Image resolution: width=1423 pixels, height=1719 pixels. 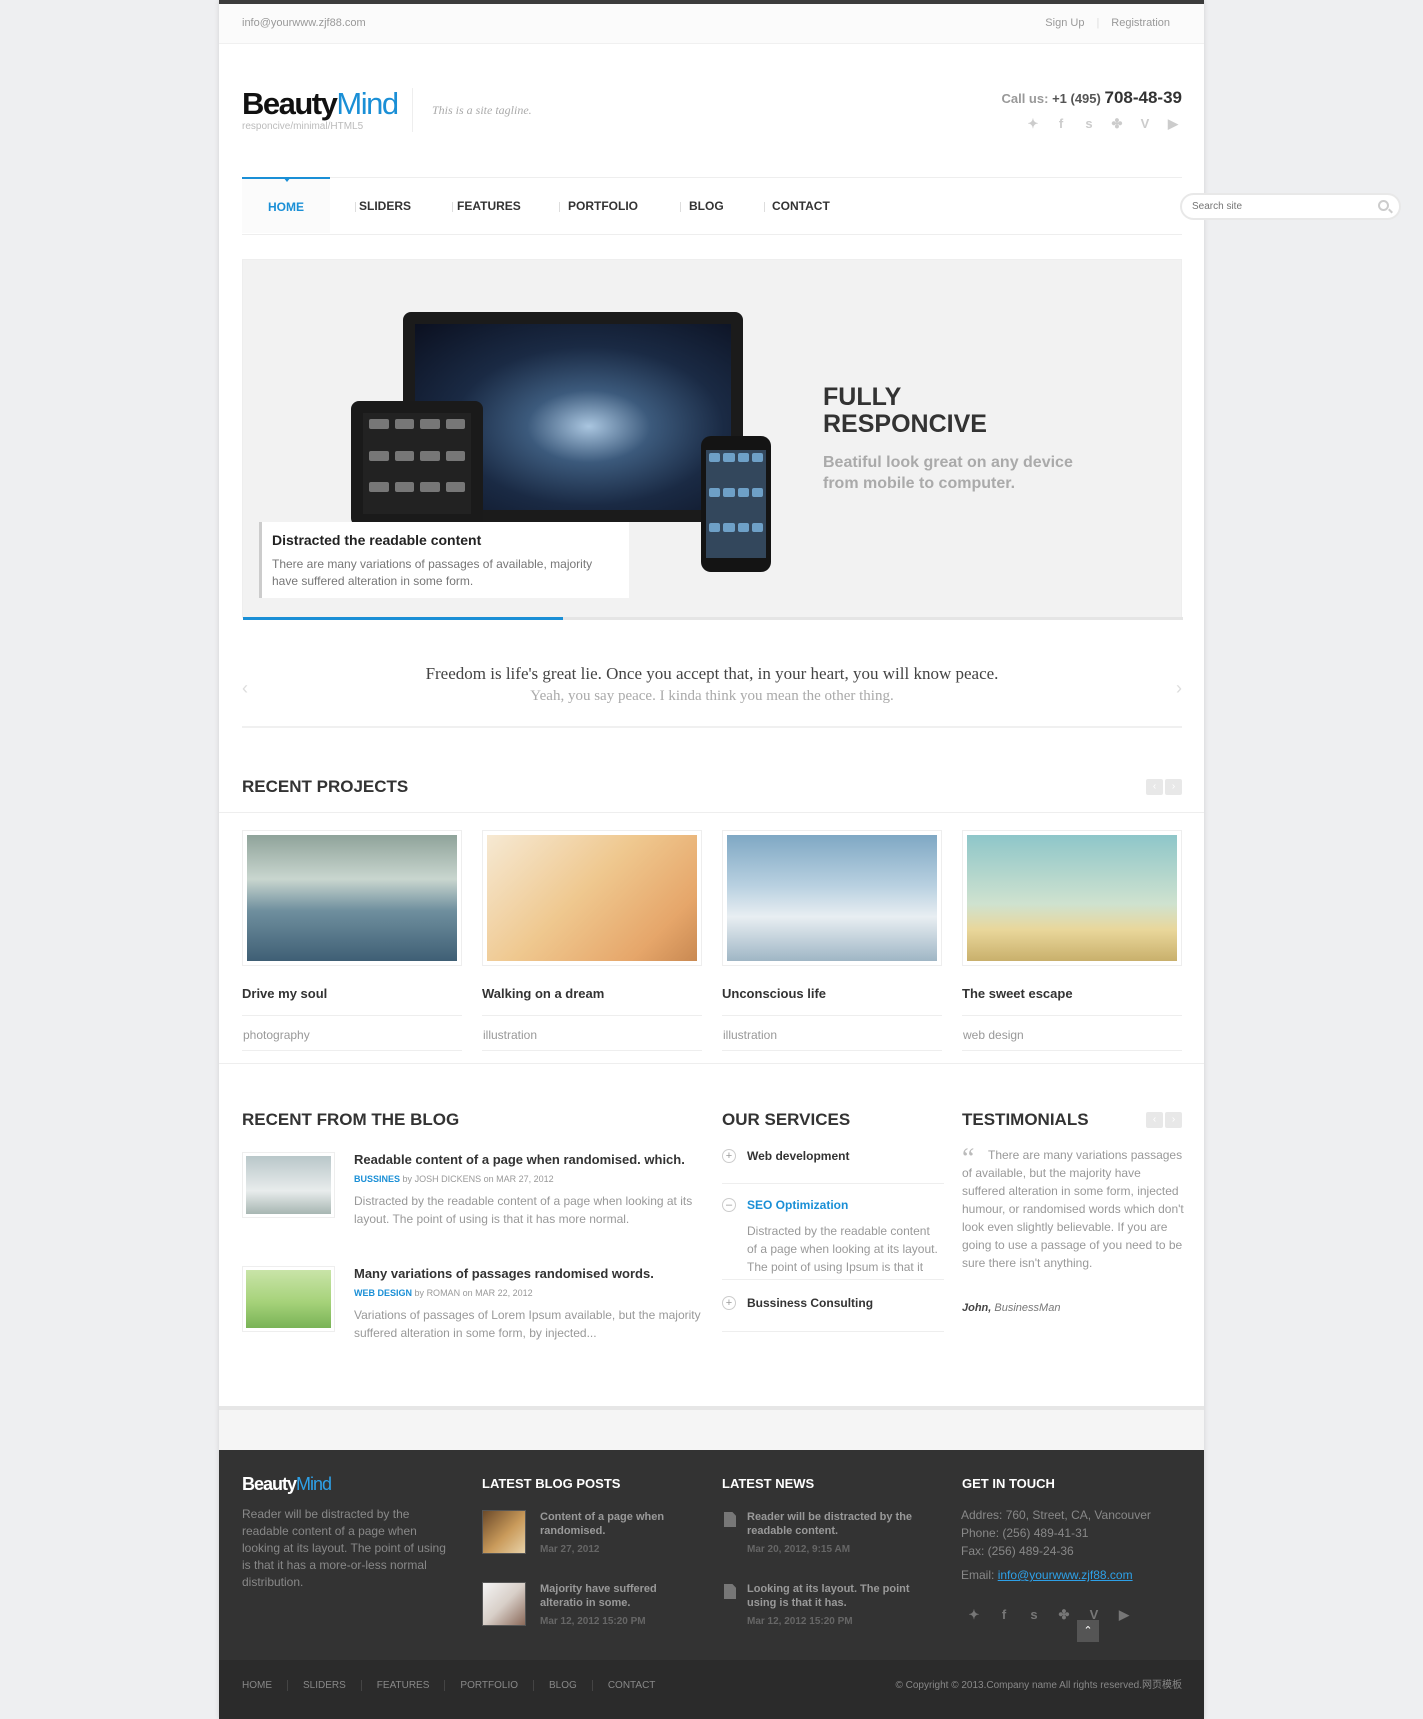 I want to click on minus-icon: –, so click(x=729, y=1205).